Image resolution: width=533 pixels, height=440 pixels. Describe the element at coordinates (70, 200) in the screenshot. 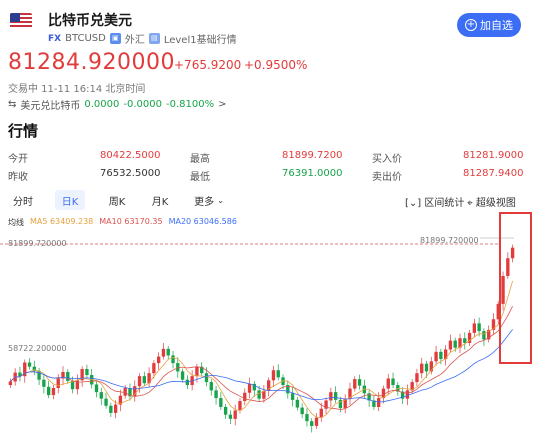

I see `tab-daily-k: 日K` at that location.